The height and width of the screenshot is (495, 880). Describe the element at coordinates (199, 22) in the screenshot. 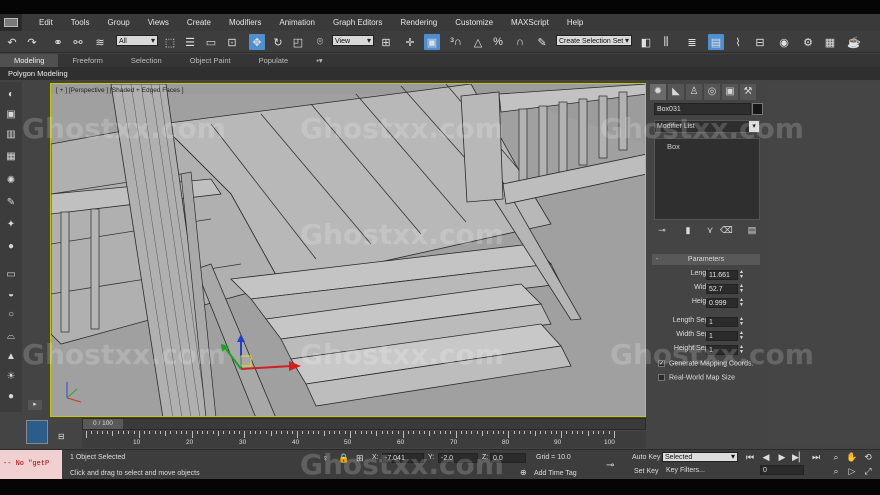

I see `menu-create: Create` at that location.